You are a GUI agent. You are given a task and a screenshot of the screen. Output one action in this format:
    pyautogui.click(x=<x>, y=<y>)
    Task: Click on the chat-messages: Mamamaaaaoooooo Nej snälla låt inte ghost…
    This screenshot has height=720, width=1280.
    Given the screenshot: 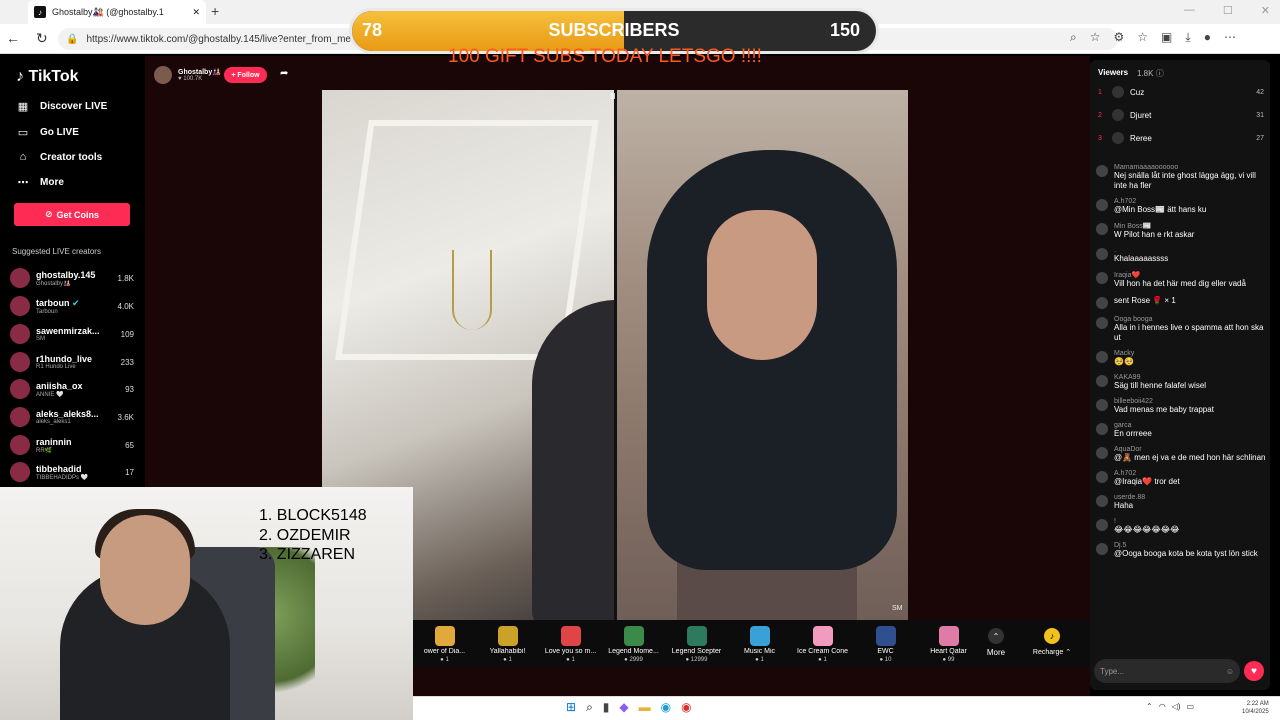 What is the action you would take?
    pyautogui.click(x=1181, y=409)
    